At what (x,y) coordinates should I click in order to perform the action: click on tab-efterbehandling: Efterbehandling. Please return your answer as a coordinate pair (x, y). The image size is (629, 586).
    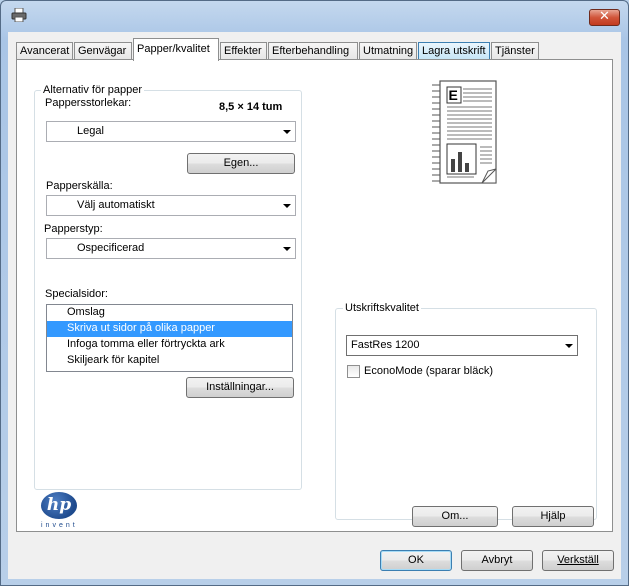
    Looking at the image, I should click on (313, 51).